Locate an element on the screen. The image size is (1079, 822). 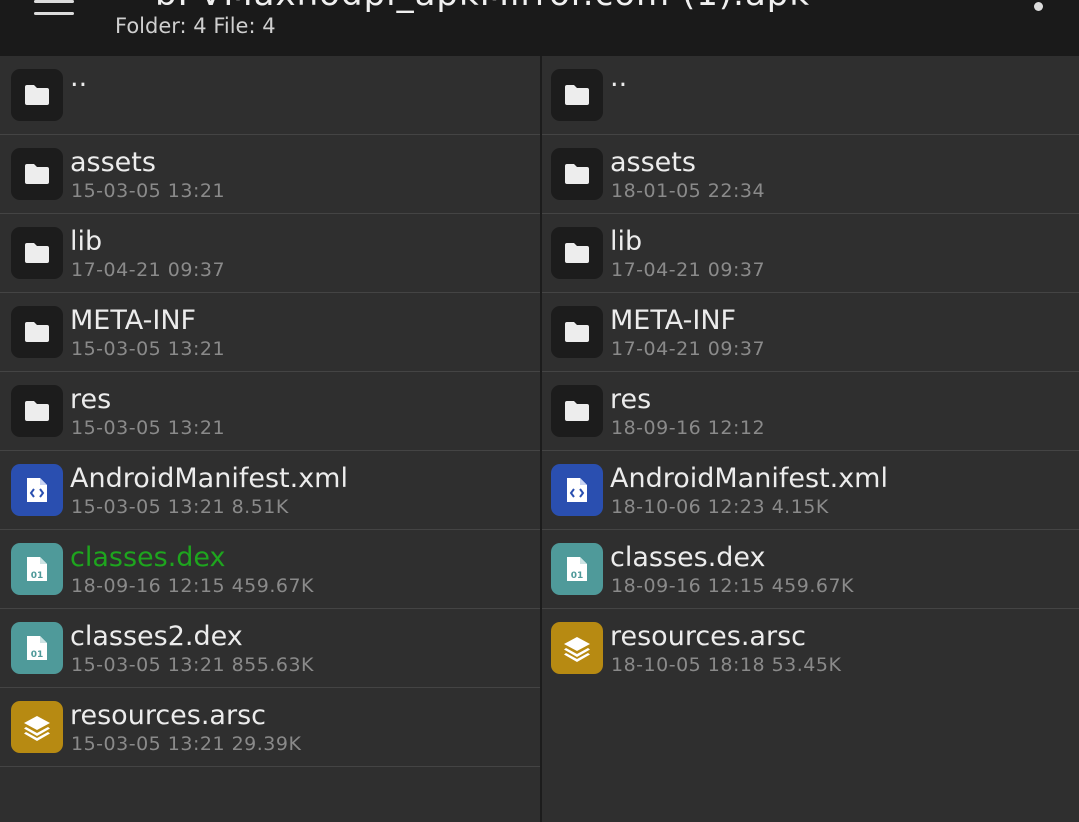
list-item: META-INF 17-04-21 09:37 is located at coordinates (810, 332).